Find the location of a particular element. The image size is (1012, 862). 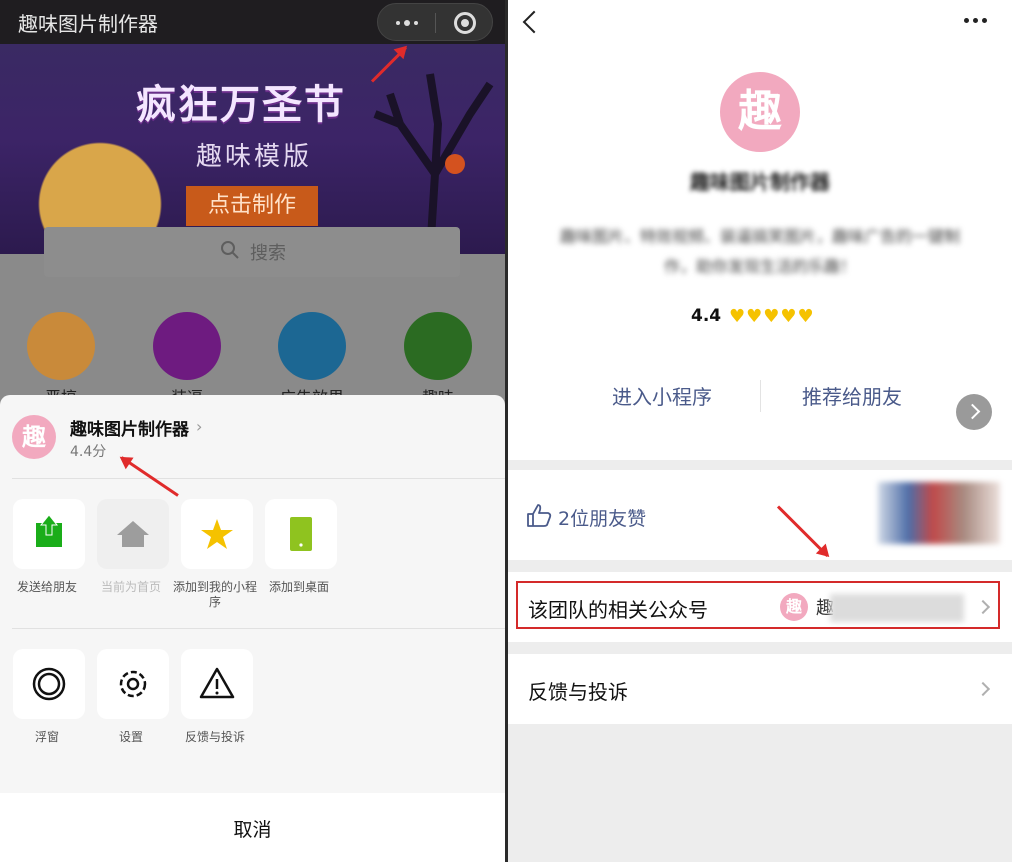

category-label: 恶搞 is located at coordinates (61, 389).